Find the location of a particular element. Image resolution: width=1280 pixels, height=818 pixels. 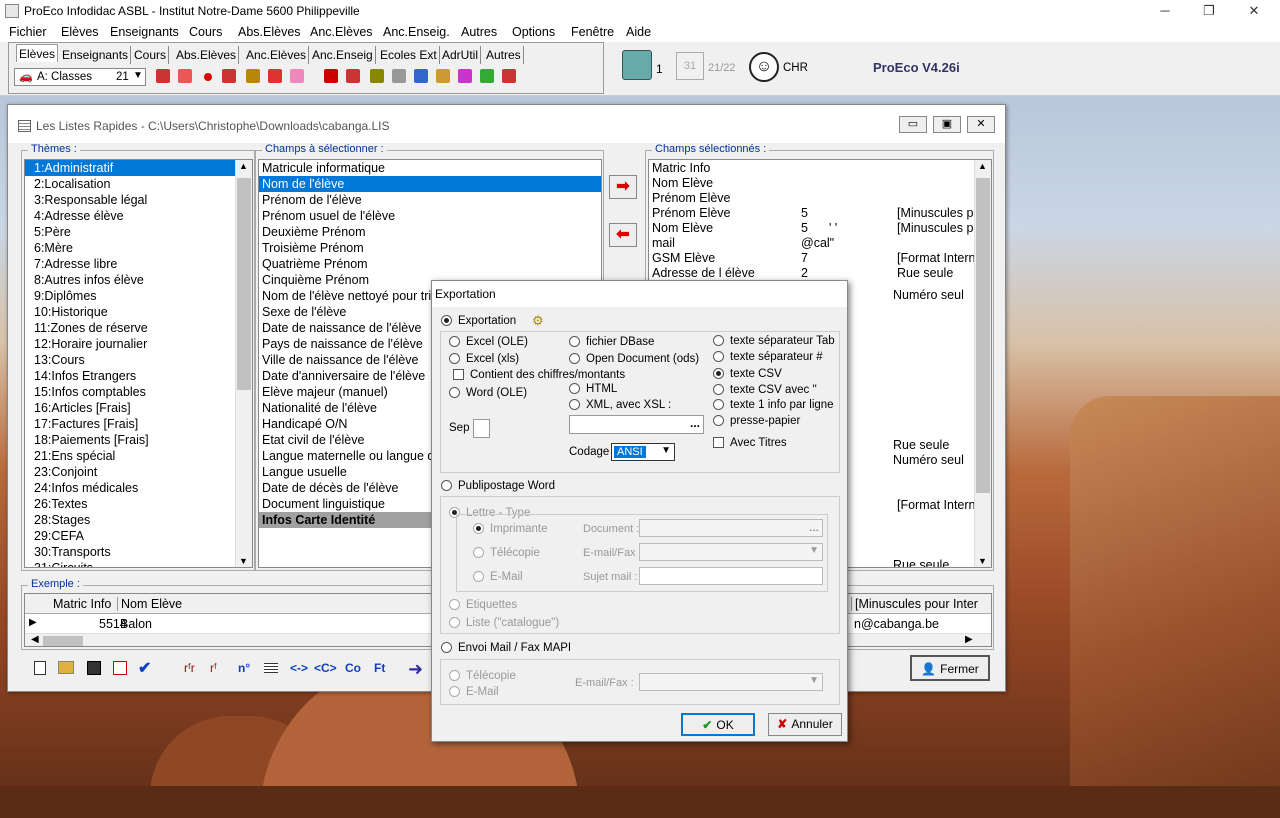

menu-fichier: Fichier is located at coordinates (28, 32).